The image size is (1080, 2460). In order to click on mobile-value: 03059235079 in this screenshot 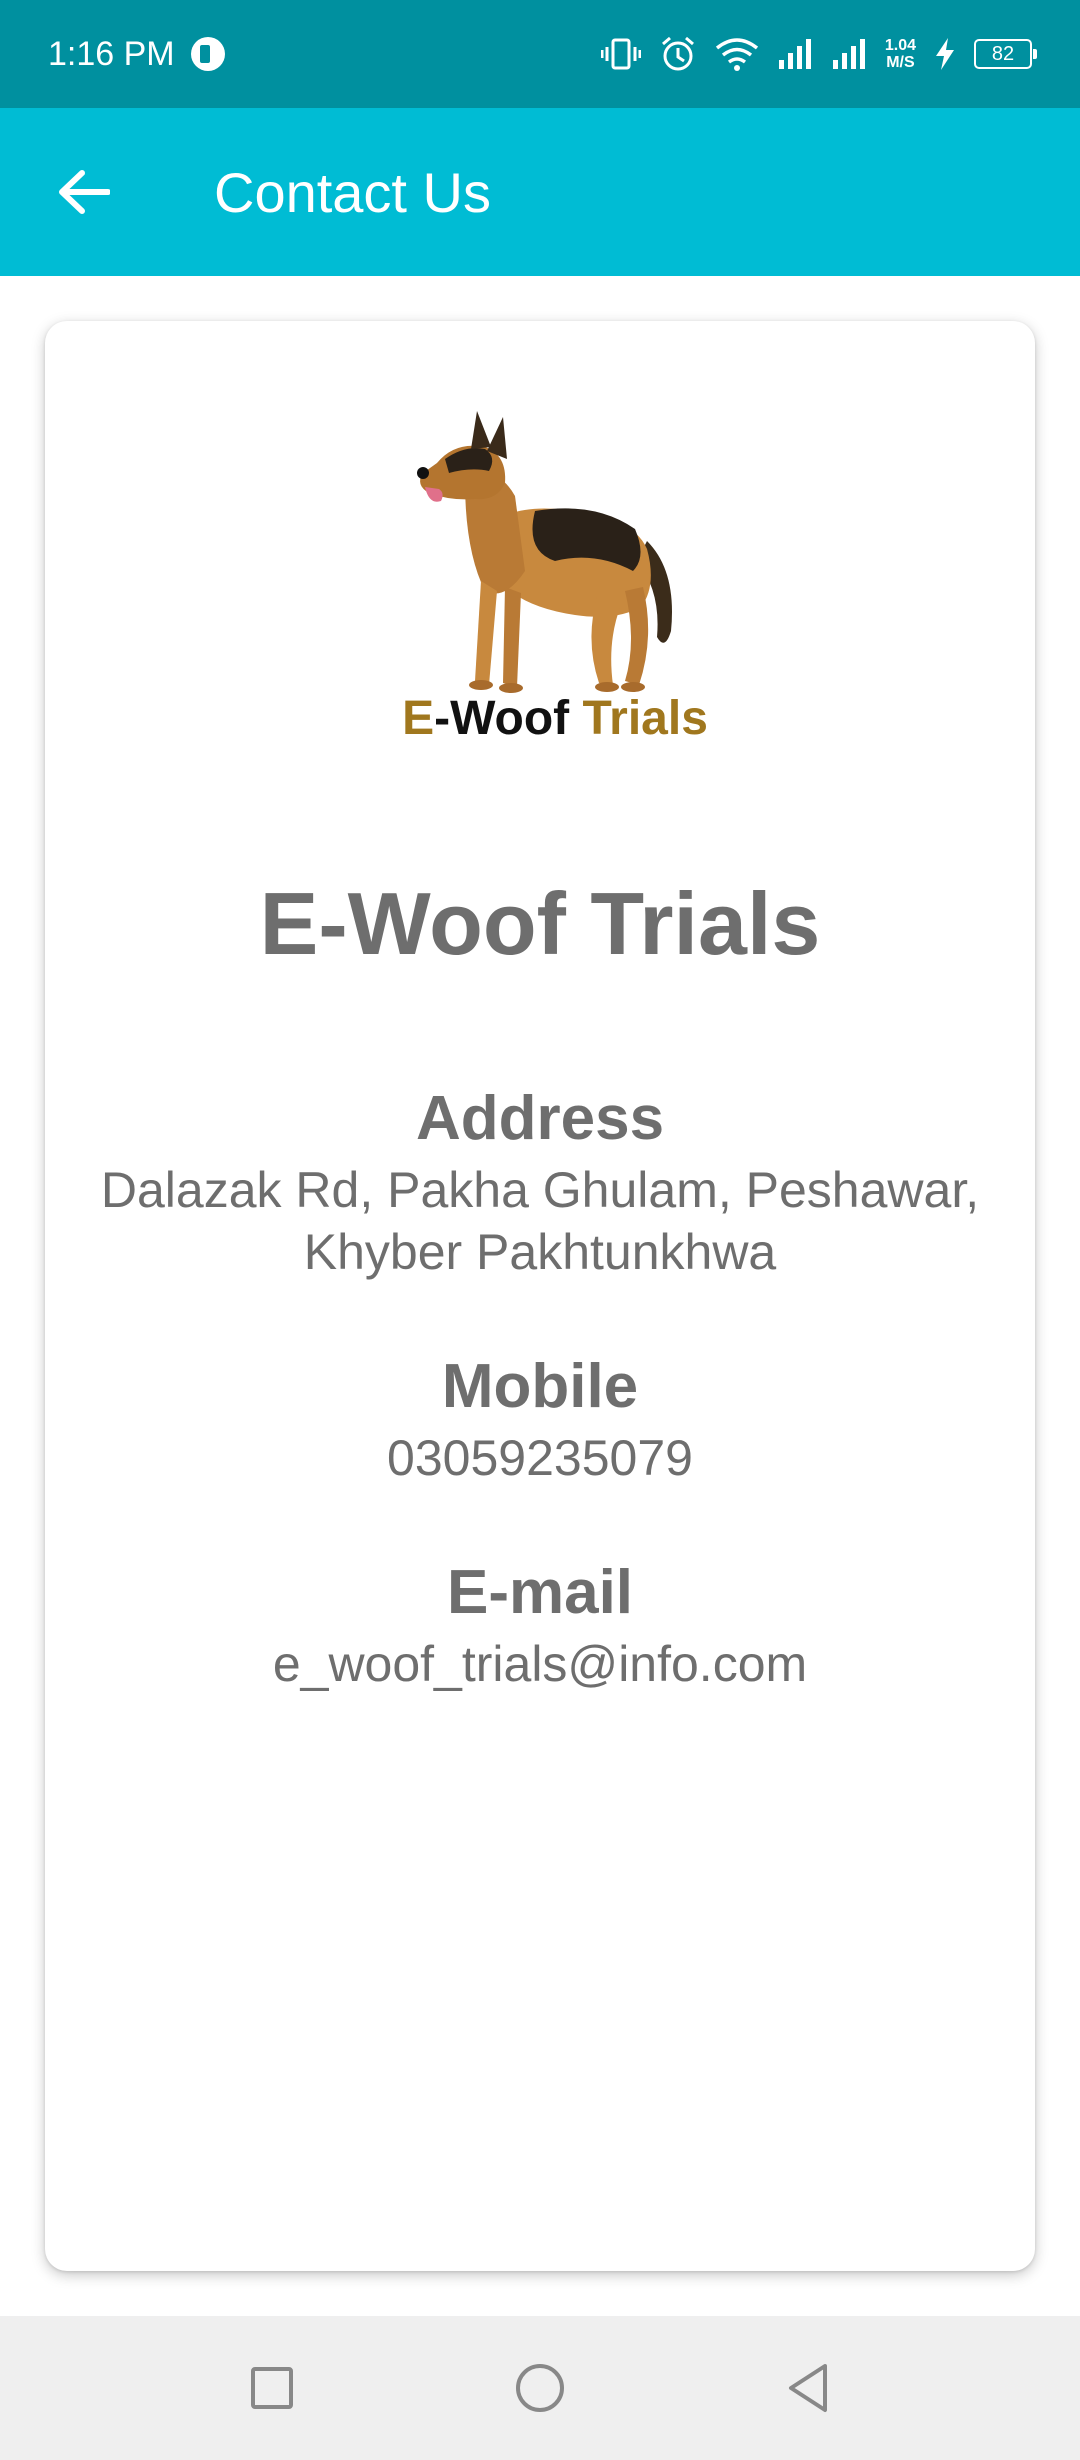, I will do `click(540, 1458)`.